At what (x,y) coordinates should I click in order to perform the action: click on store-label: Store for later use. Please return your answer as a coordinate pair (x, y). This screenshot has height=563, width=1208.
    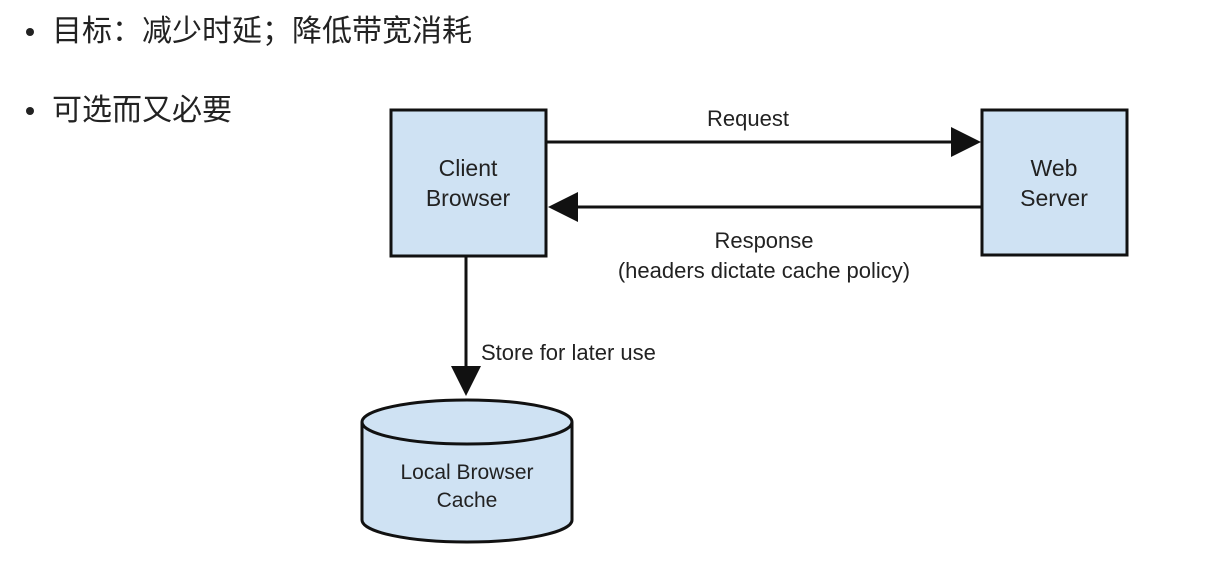
    Looking at the image, I should click on (568, 352).